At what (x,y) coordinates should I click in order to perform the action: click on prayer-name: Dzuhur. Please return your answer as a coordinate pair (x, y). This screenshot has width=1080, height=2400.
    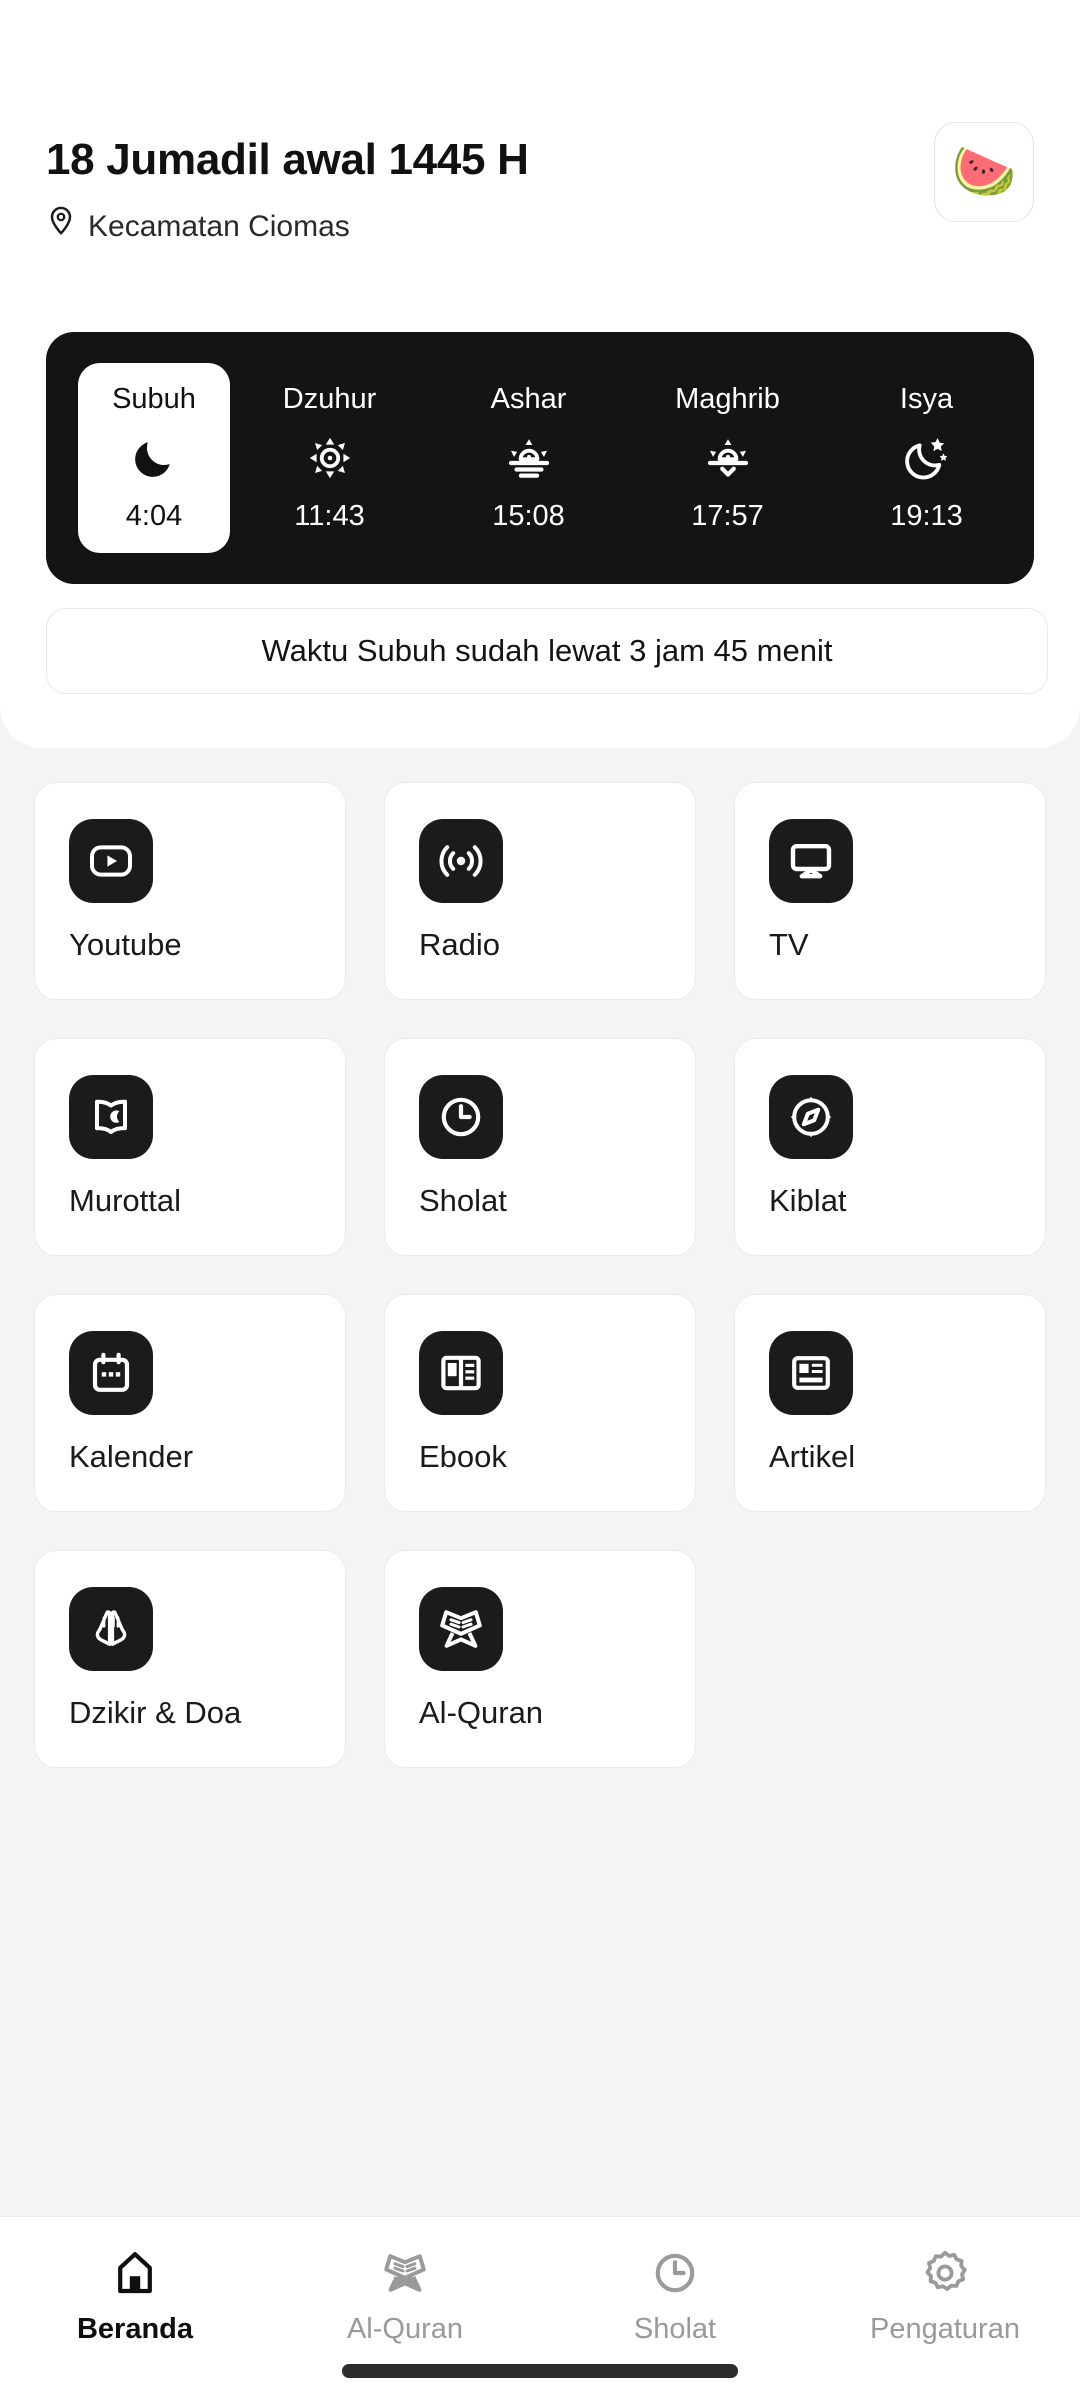
    Looking at the image, I should click on (329, 399).